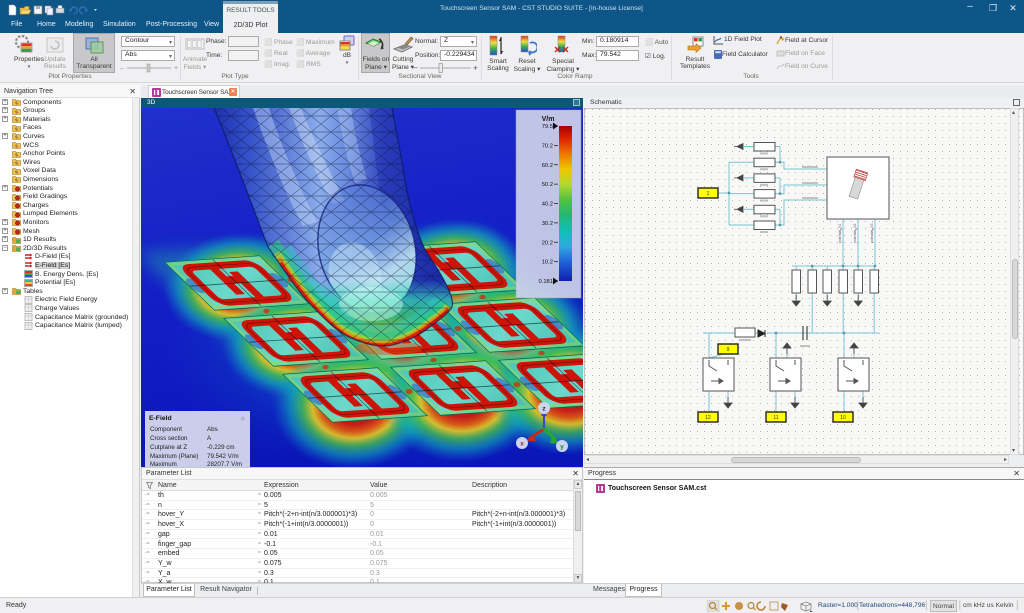 This screenshot has width=1024, height=613. I want to click on svg-text: 30.2, so click(547, 224).